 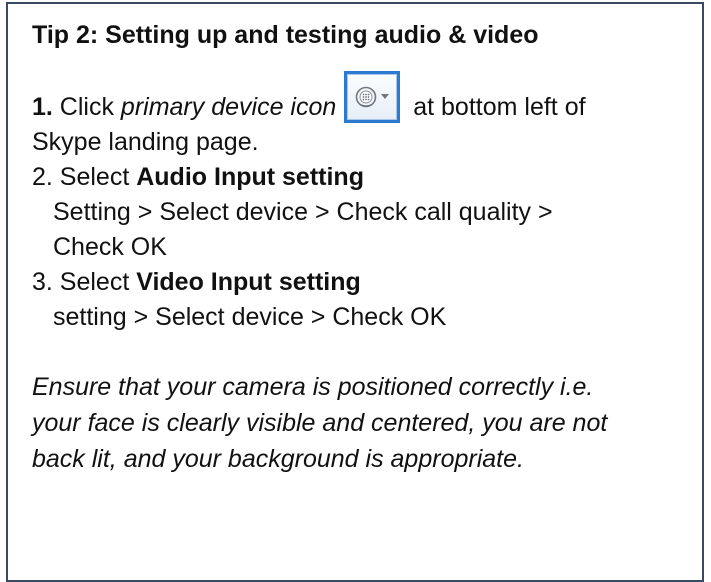 What do you see at coordinates (110, 247) in the screenshot?
I see `step-2-detail-line-2: Check OK` at bounding box center [110, 247].